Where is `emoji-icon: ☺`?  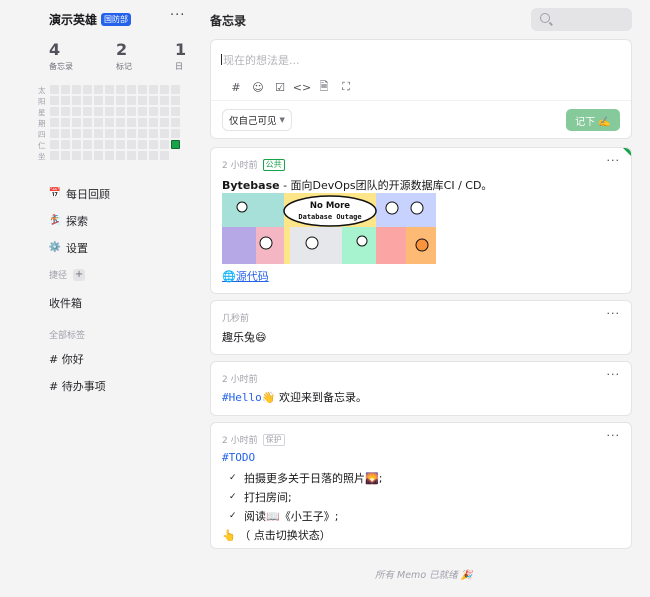
emoji-icon: ☺ is located at coordinates (258, 87).